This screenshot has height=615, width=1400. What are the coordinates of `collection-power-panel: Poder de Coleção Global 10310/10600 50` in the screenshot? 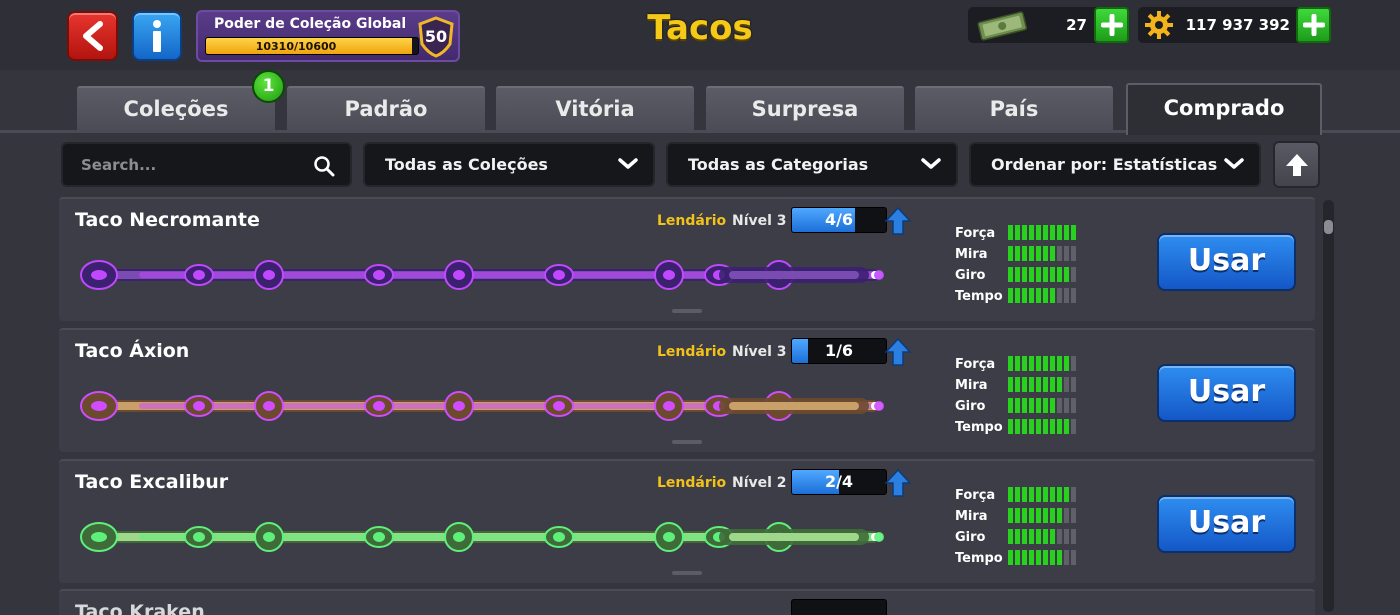 It's located at (328, 36).